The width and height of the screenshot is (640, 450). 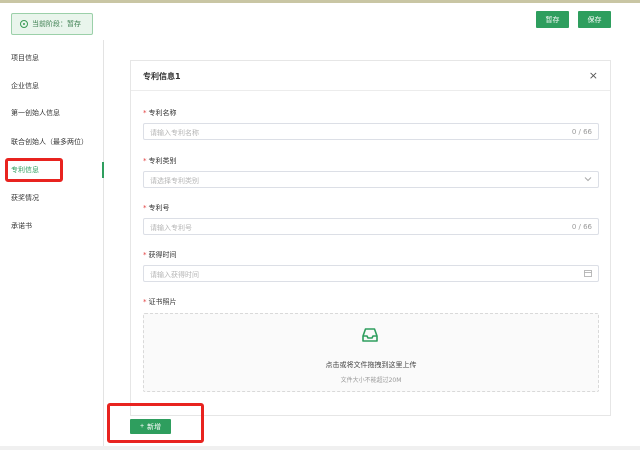 What do you see at coordinates (552, 19) in the screenshot?
I see `save-draft-button: 暂存` at bounding box center [552, 19].